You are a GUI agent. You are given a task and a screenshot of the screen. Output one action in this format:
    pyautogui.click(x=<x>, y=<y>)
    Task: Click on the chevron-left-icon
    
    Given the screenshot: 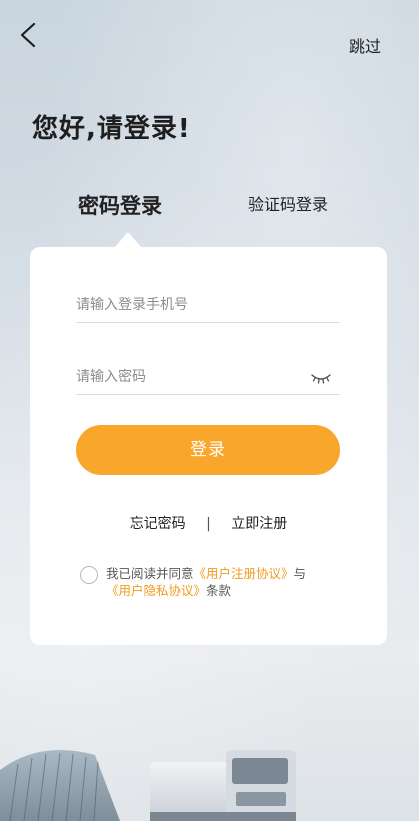 What is the action you would take?
    pyautogui.click(x=28, y=35)
    